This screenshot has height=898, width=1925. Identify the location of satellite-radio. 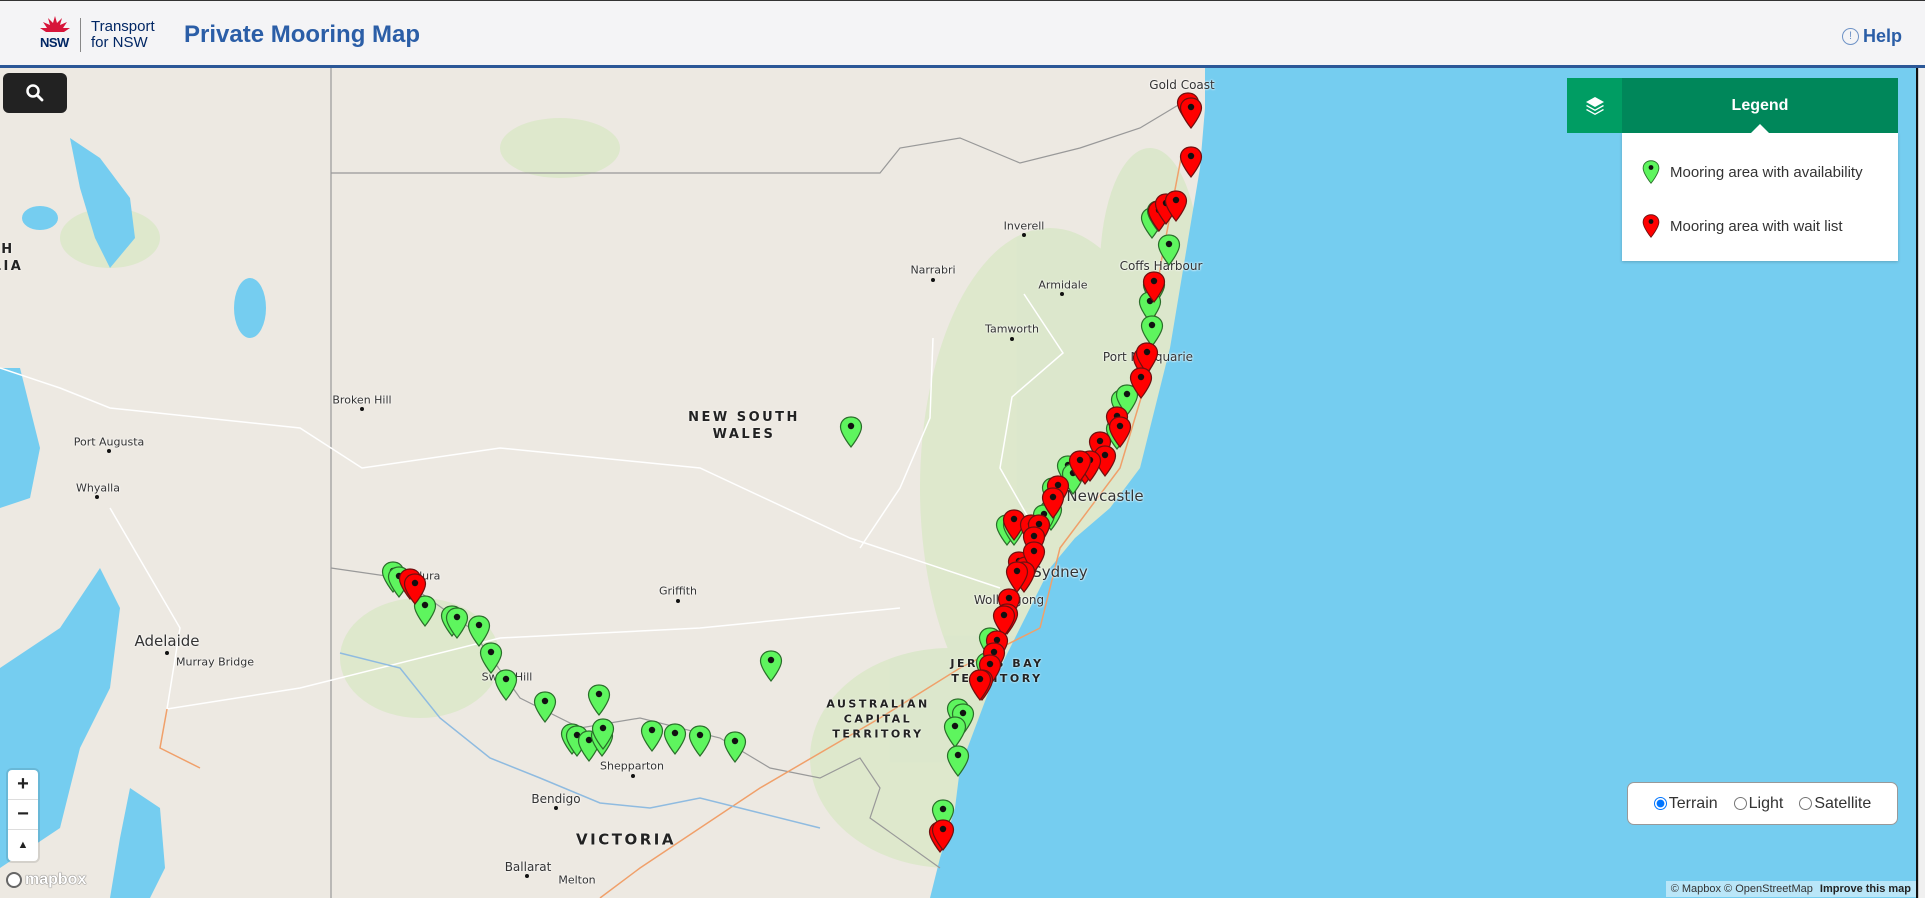
(1806, 803).